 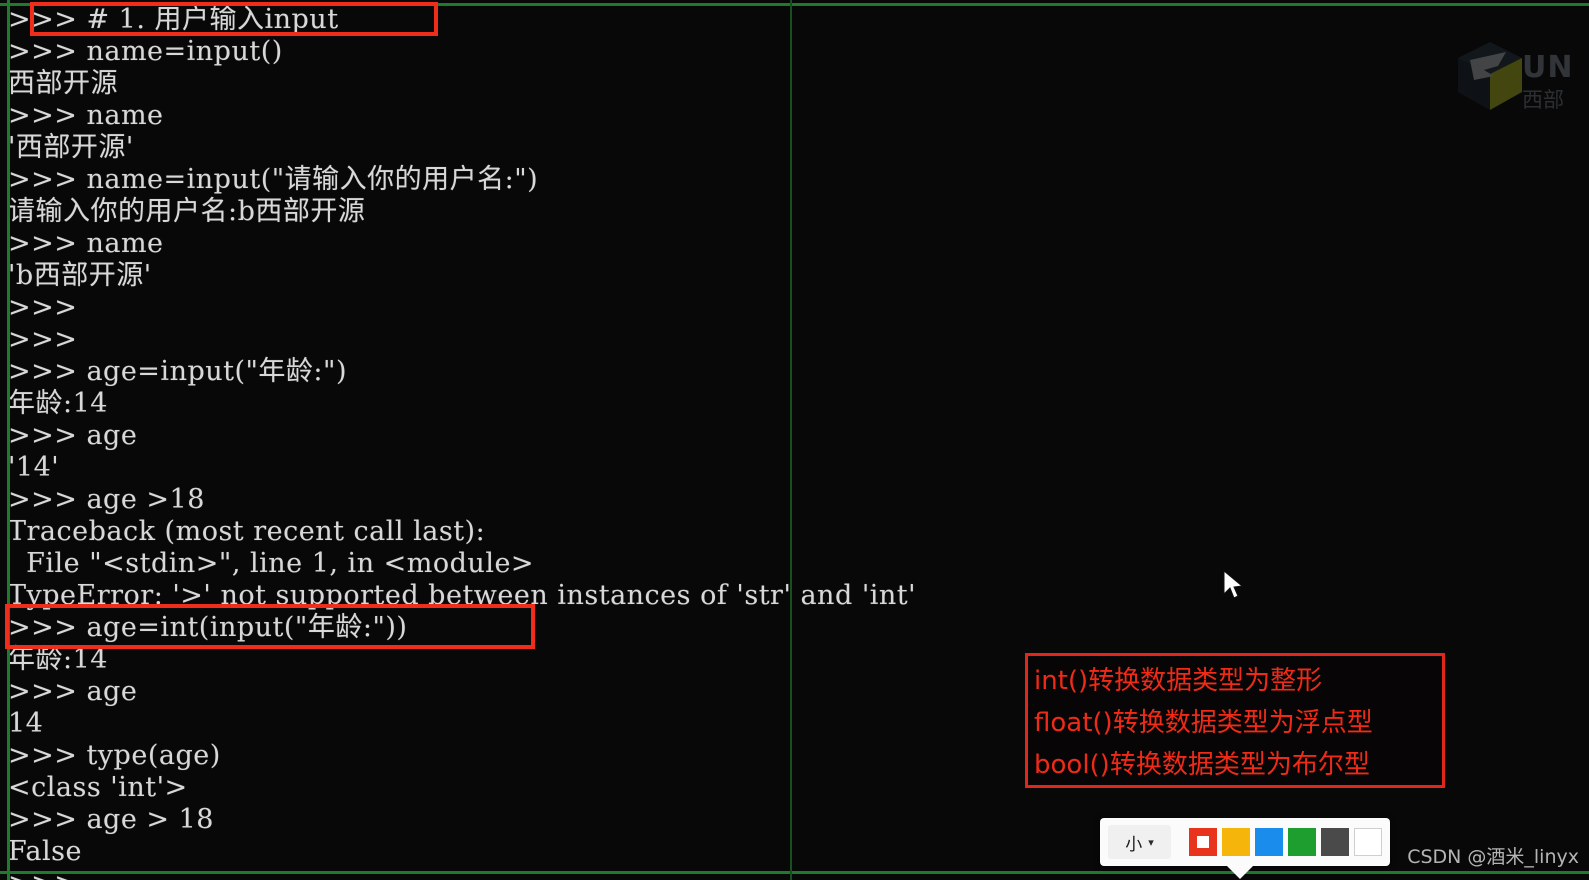 I want to click on terminal-line: >>> age, so click(x=73, y=435).